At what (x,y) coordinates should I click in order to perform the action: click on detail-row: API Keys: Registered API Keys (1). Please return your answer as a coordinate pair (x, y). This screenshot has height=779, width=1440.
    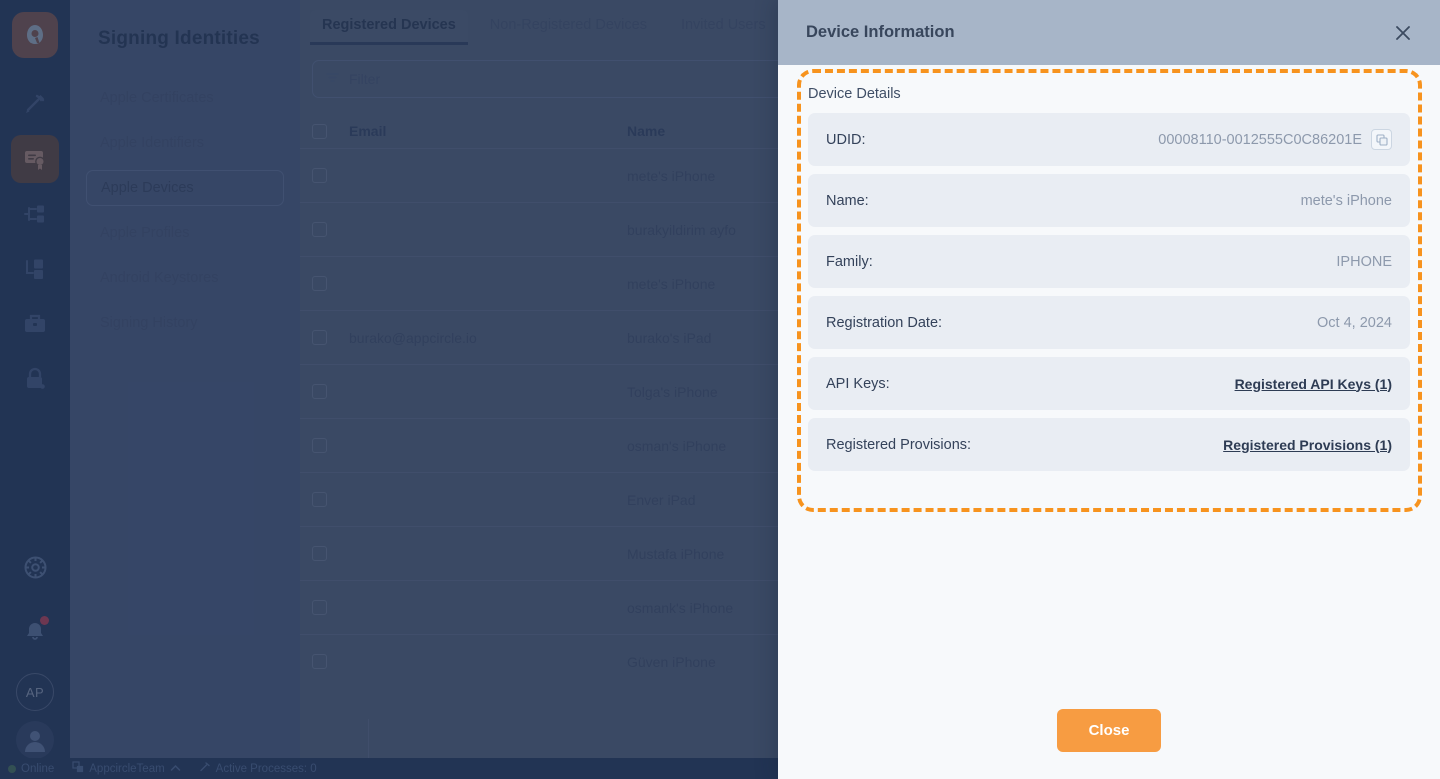
    Looking at the image, I should click on (1109, 383).